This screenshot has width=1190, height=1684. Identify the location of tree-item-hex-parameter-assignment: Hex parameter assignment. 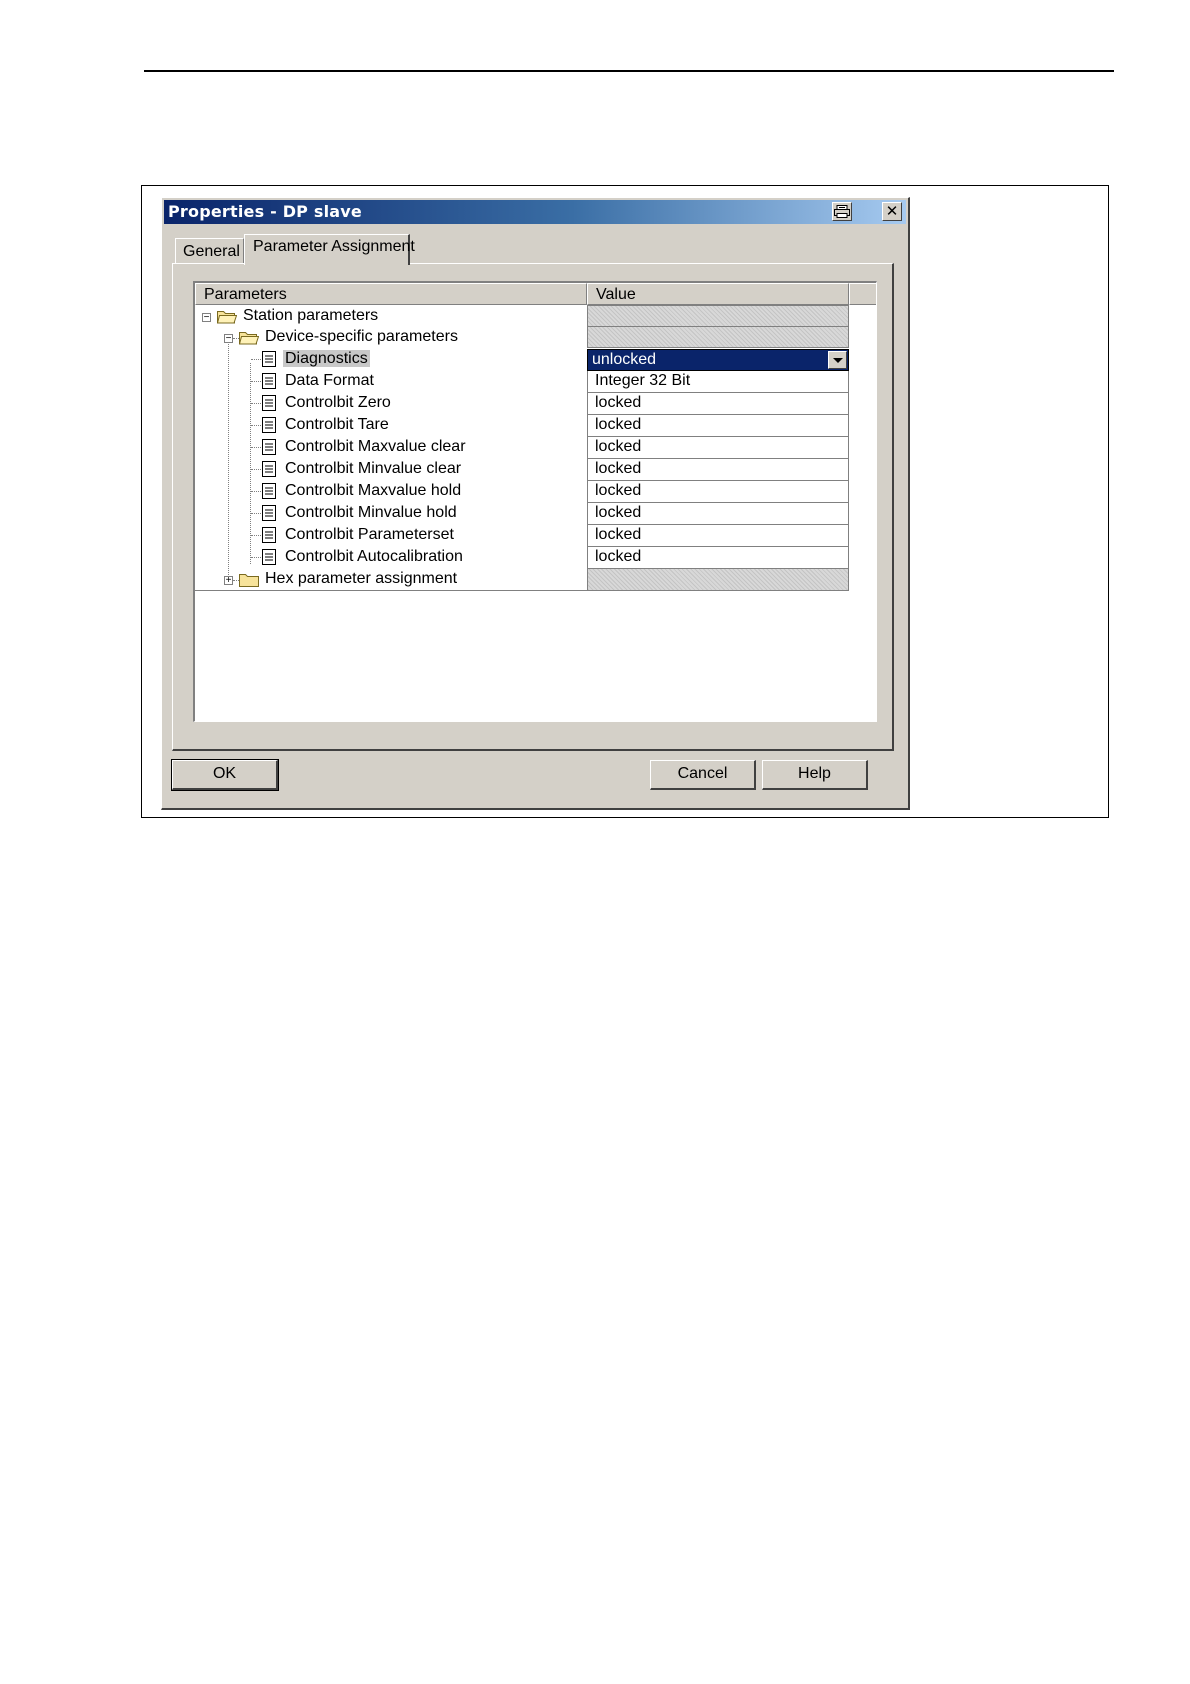
(361, 579).